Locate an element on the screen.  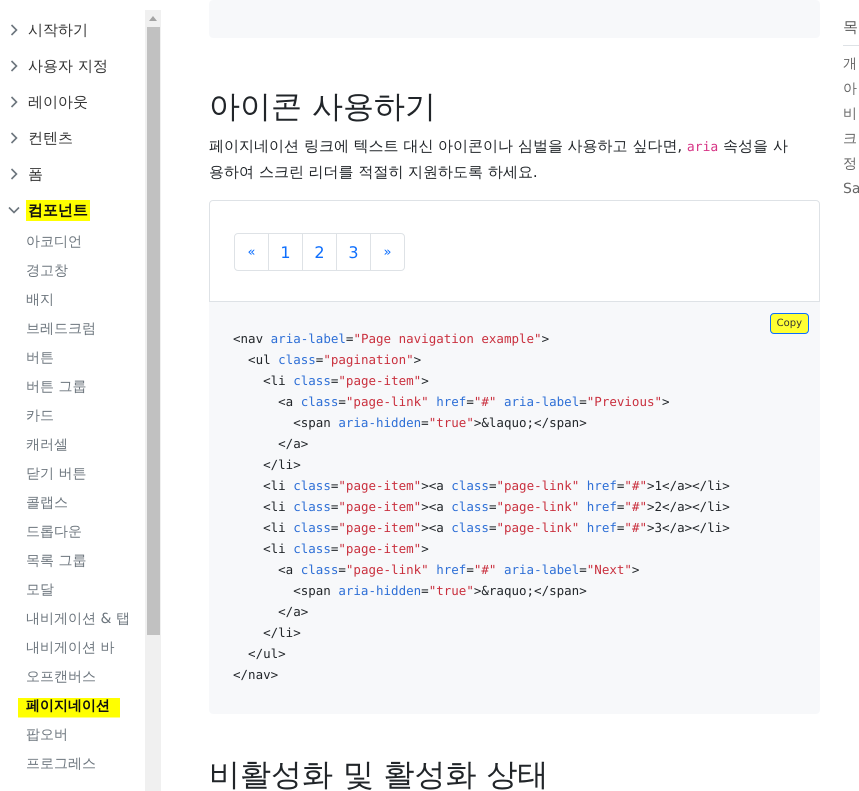
sidebar-item: 목록 그룹 is located at coordinates (72, 561).